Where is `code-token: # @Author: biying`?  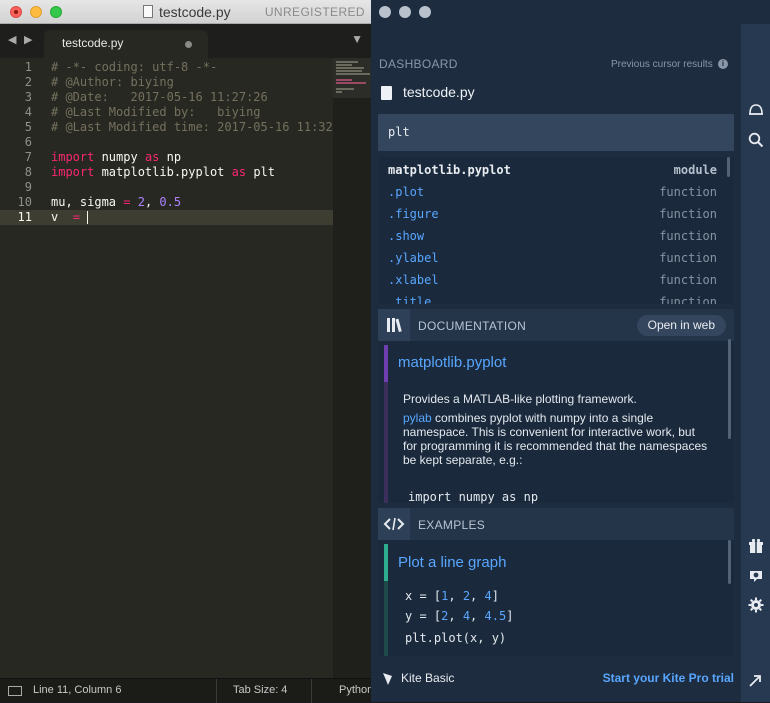 code-token: # @Author: biying is located at coordinates (112, 82).